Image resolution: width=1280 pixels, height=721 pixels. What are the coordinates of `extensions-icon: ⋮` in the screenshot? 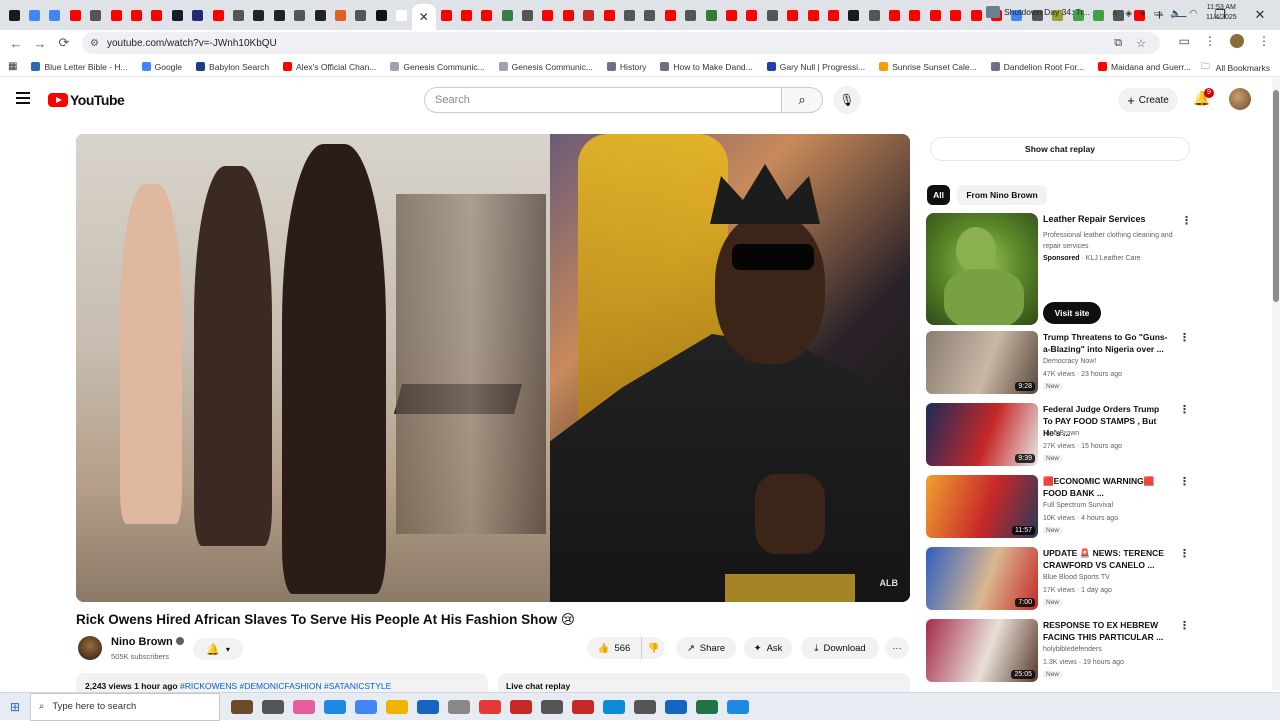 It's located at (1210, 41).